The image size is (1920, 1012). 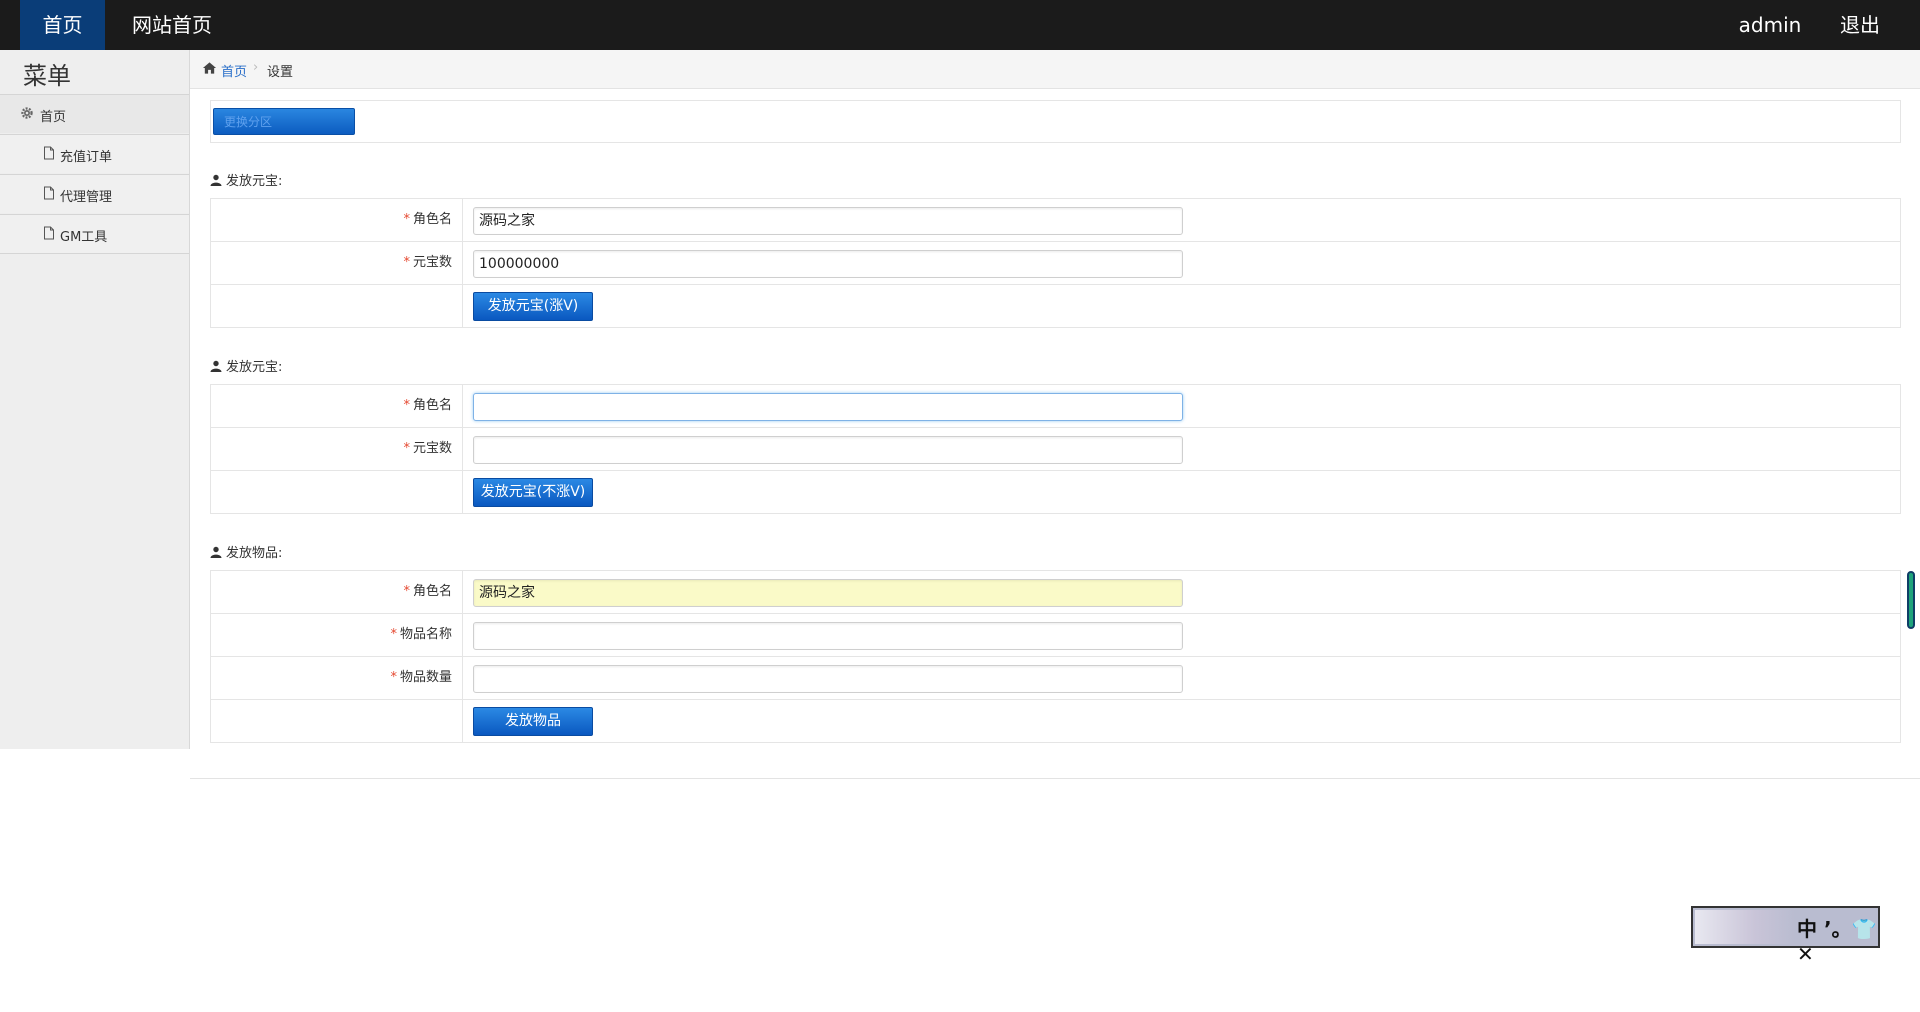 What do you see at coordinates (828, 264) in the screenshot?
I see `ingot-amount-input: 100000000` at bounding box center [828, 264].